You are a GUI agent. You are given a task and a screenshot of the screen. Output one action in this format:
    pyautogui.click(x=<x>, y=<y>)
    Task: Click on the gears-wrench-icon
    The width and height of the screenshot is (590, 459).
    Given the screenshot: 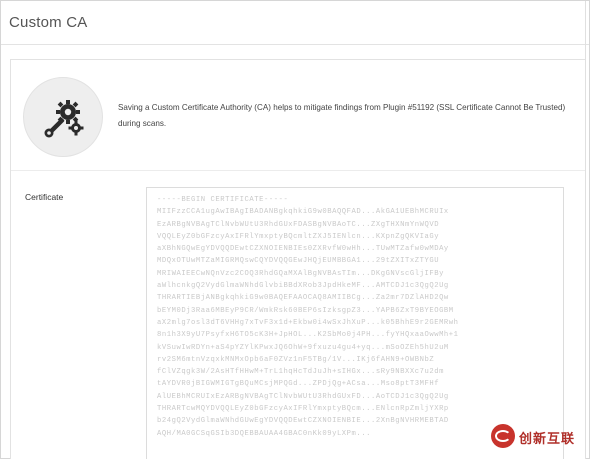 What is the action you would take?
    pyautogui.click(x=64, y=119)
    